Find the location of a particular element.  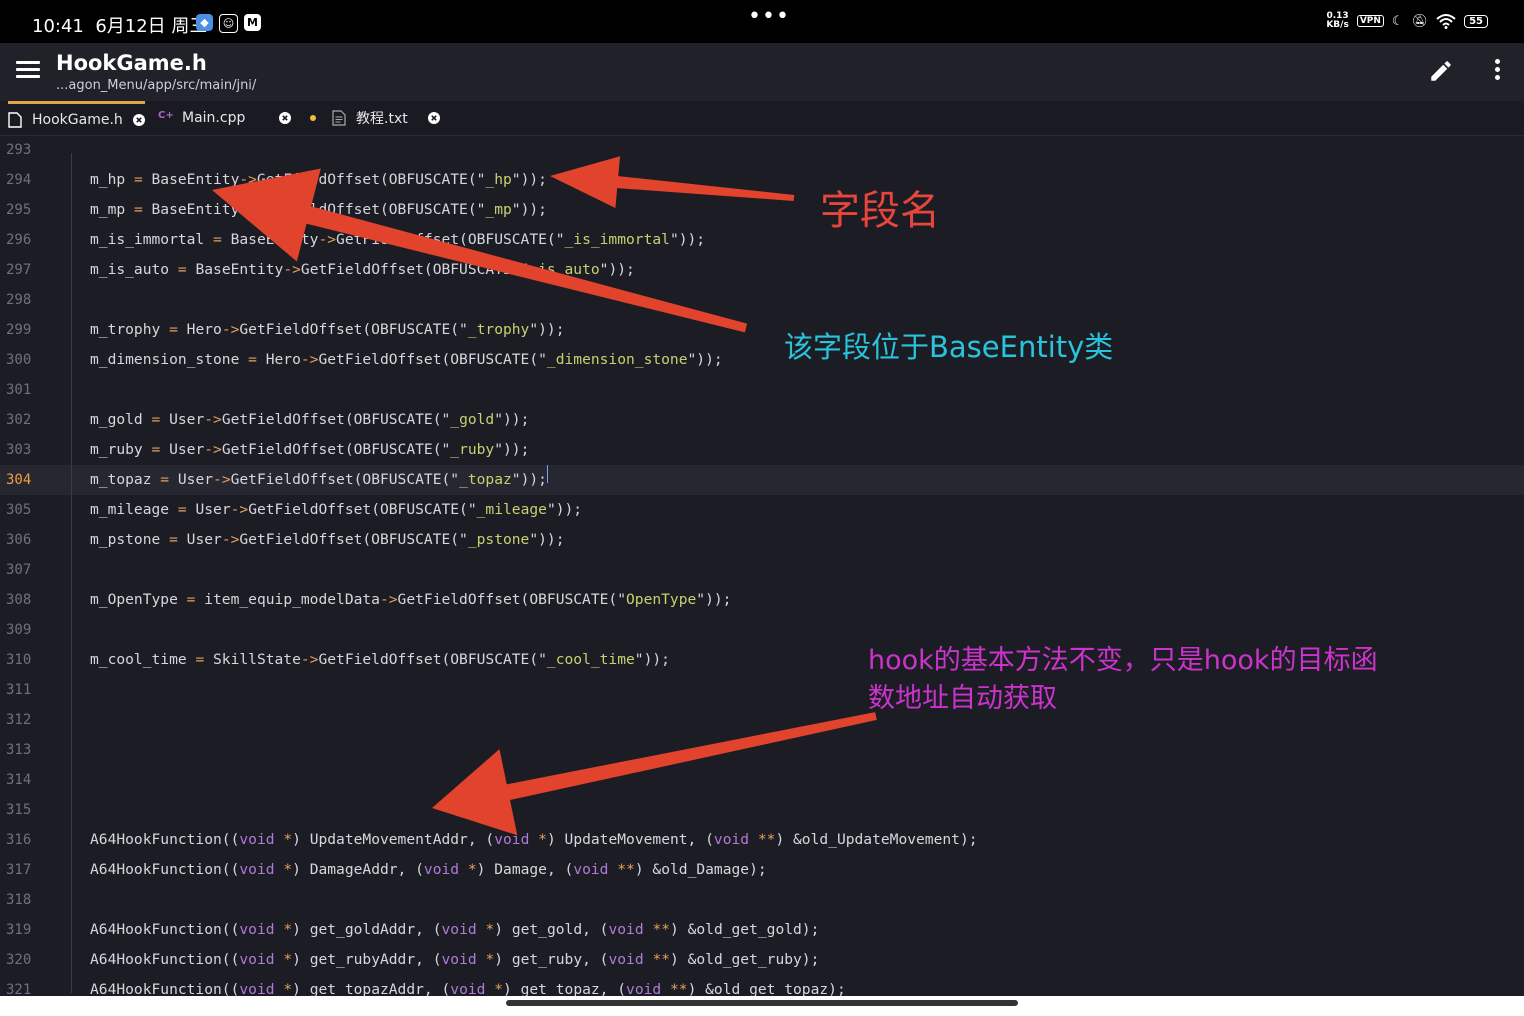

line-number: 305 is located at coordinates (19, 510).